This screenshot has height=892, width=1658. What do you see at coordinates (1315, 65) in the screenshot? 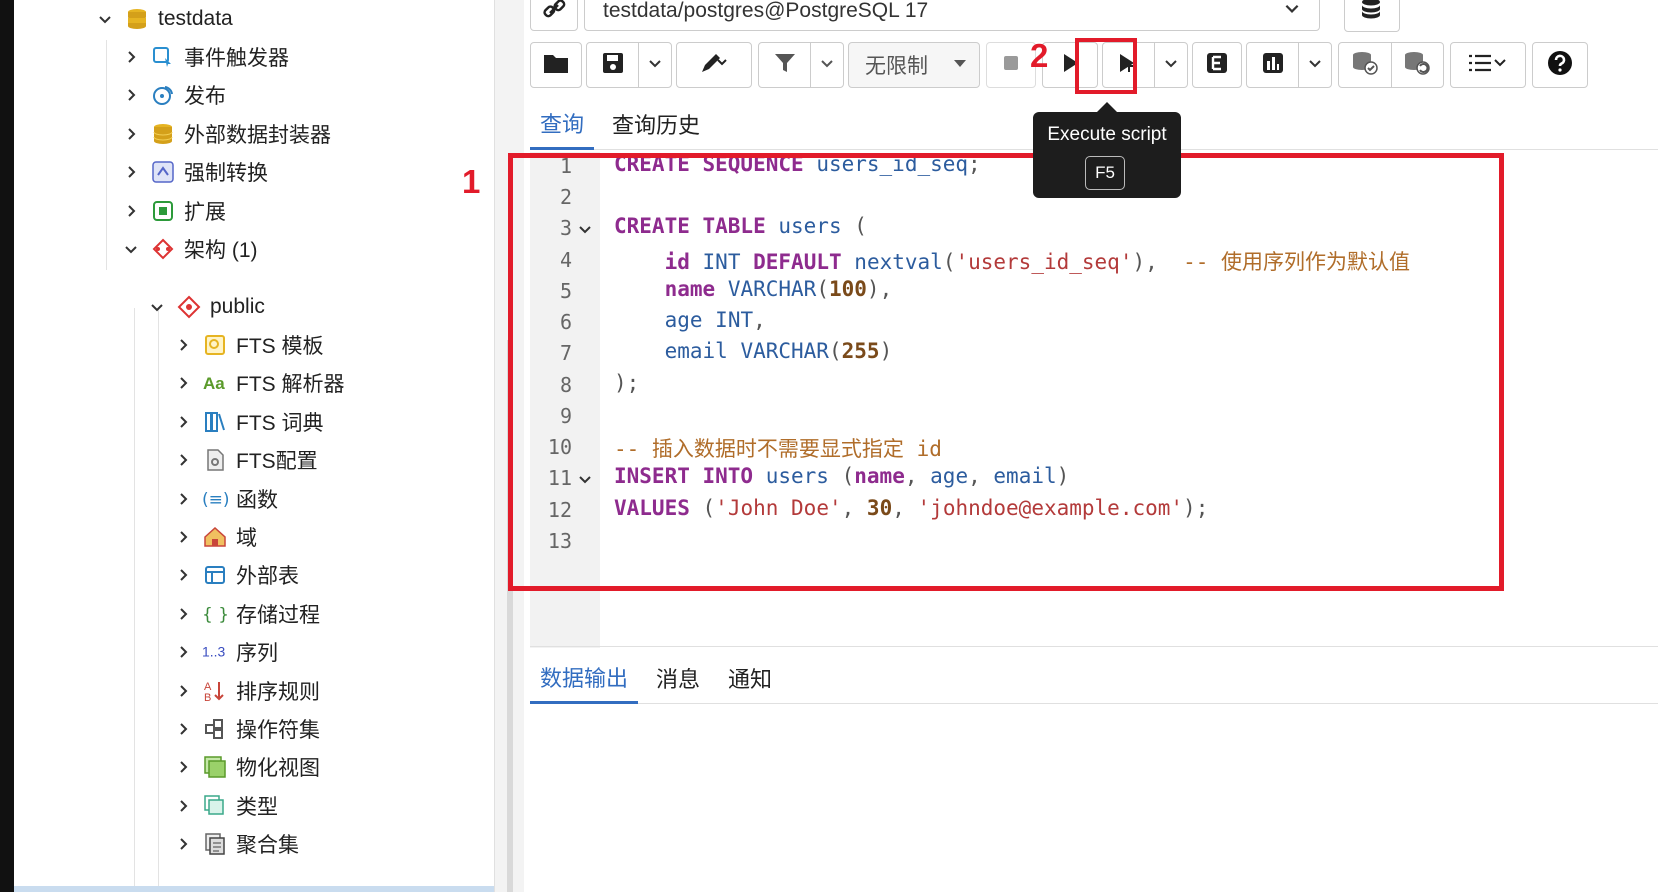
I see `explain-analyze-dropdown` at bounding box center [1315, 65].